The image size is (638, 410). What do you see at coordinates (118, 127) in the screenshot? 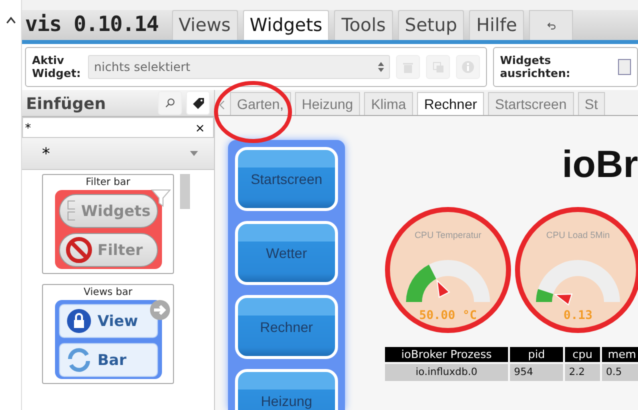
I see `filter-field: * ×` at bounding box center [118, 127].